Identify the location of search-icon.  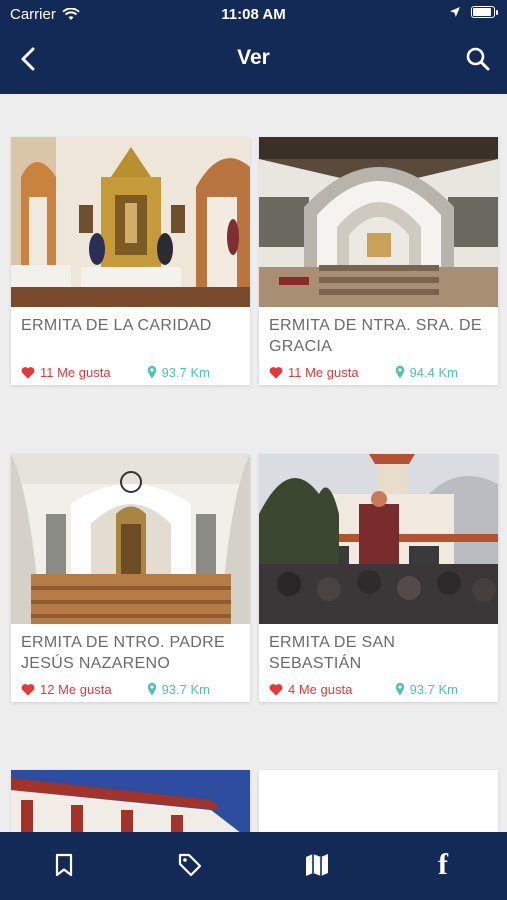
(478, 59).